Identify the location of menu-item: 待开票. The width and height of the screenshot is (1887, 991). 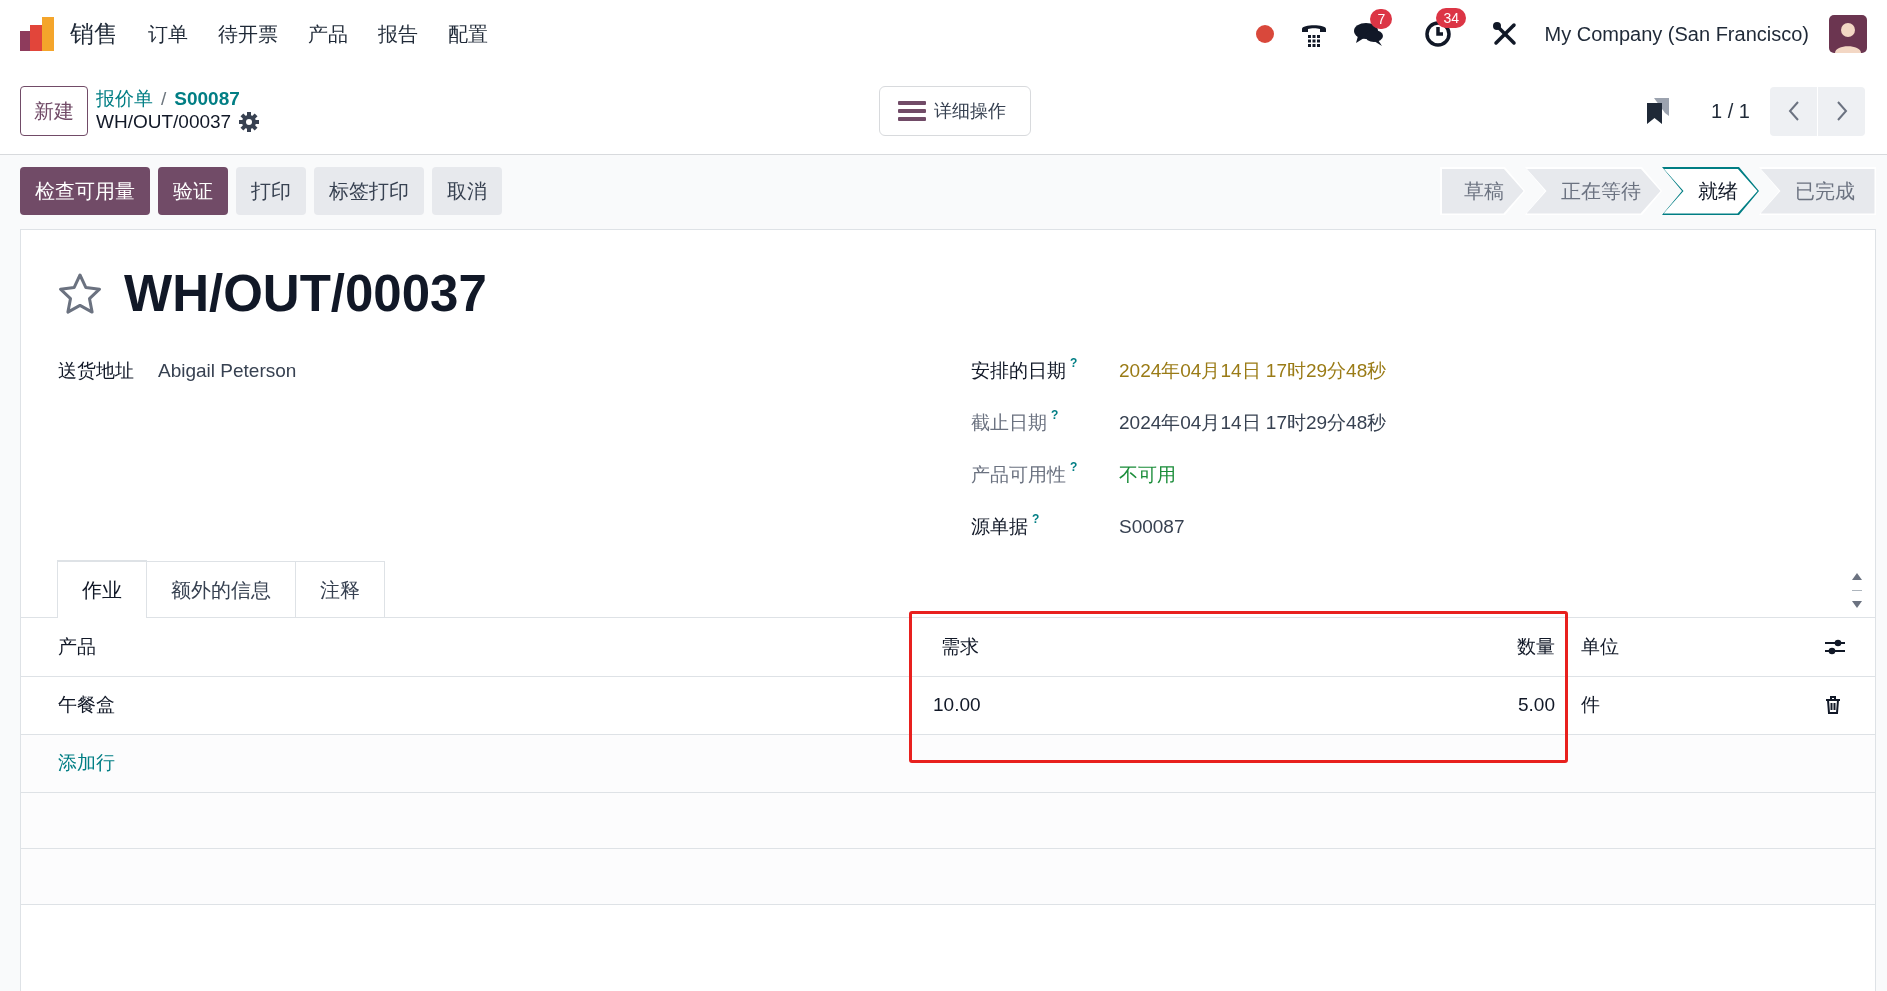
(248, 34).